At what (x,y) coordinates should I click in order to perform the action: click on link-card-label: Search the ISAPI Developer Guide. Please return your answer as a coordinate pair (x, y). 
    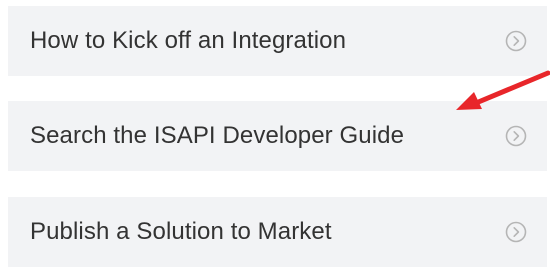
    Looking at the image, I should click on (217, 135).